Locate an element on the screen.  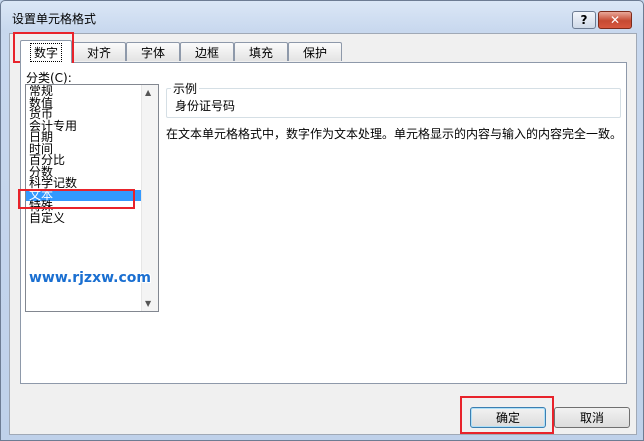
format-description: 在文本单元格格式中，数字作为文本处理。单元格显示的内容与输入的内容完全一致。 is located at coordinates (394, 134).